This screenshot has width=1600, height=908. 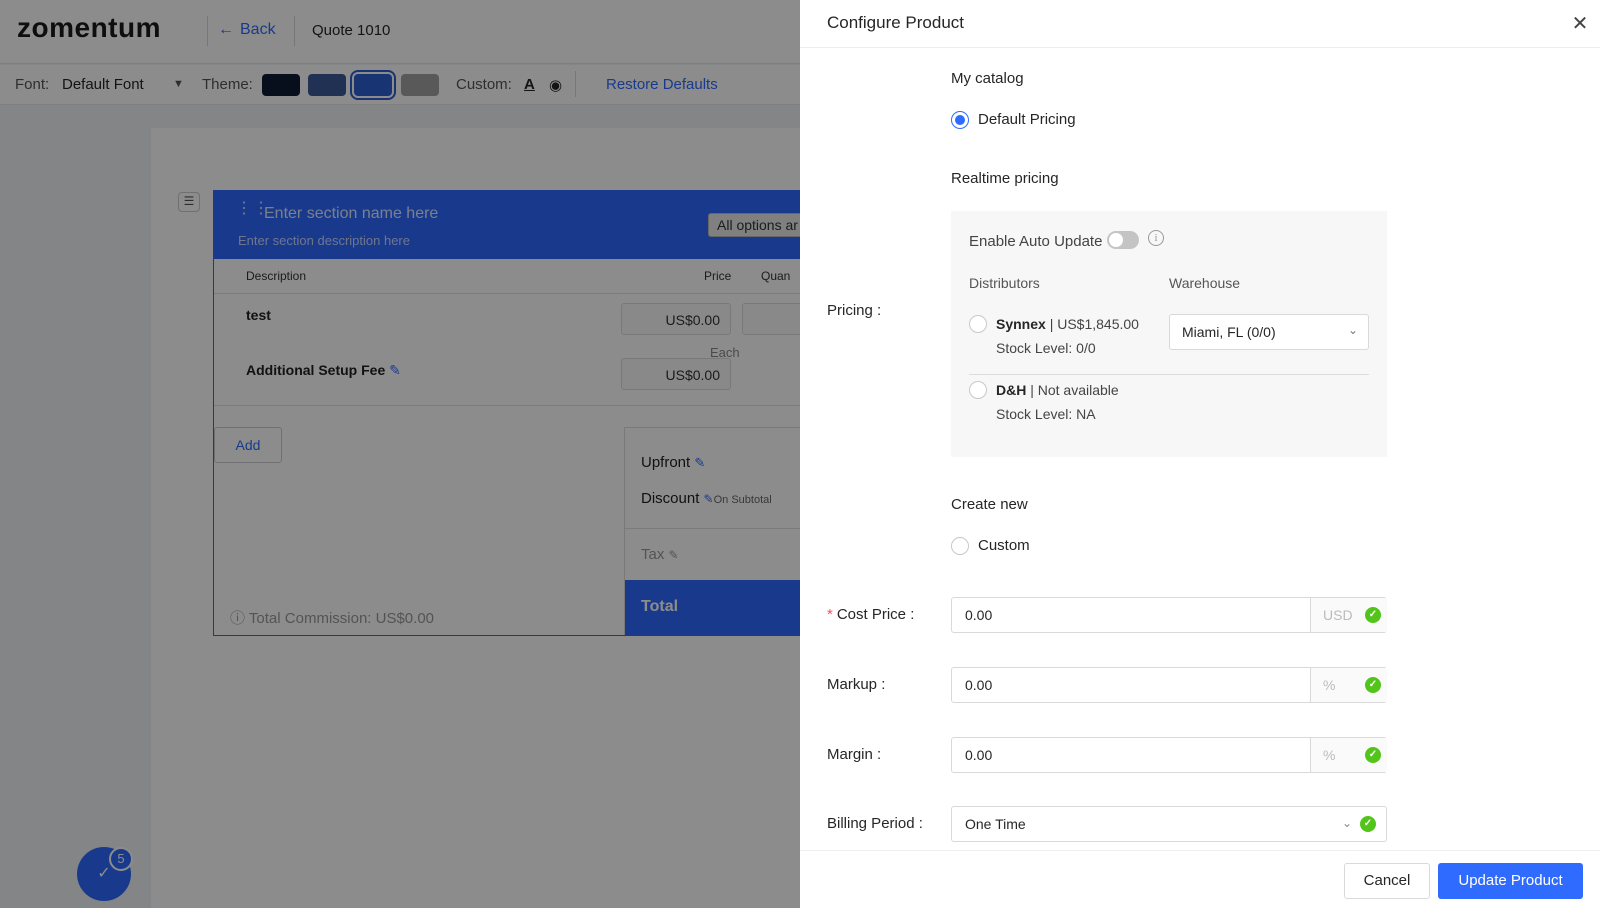 What do you see at coordinates (1067, 324) in the screenshot?
I see `distributor-synnex: Synnex | US$1,845.00` at bounding box center [1067, 324].